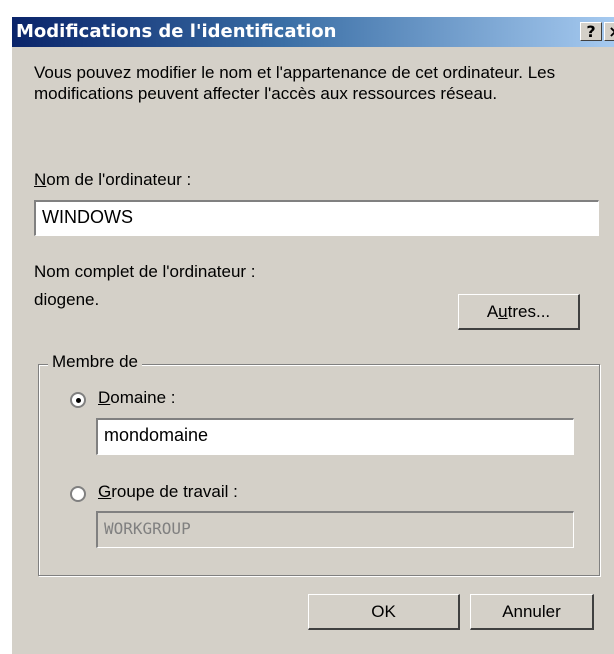 The image size is (614, 654). I want to click on workgroup-value: WORKGROUP, so click(147, 528).